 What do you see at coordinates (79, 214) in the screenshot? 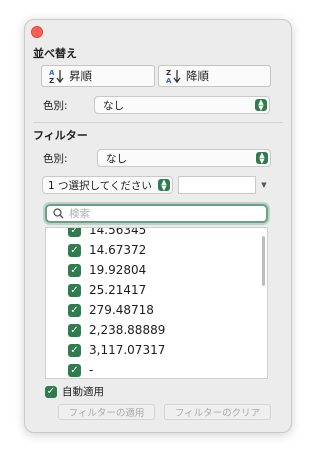
I see `search-placeholder: 検索` at bounding box center [79, 214].